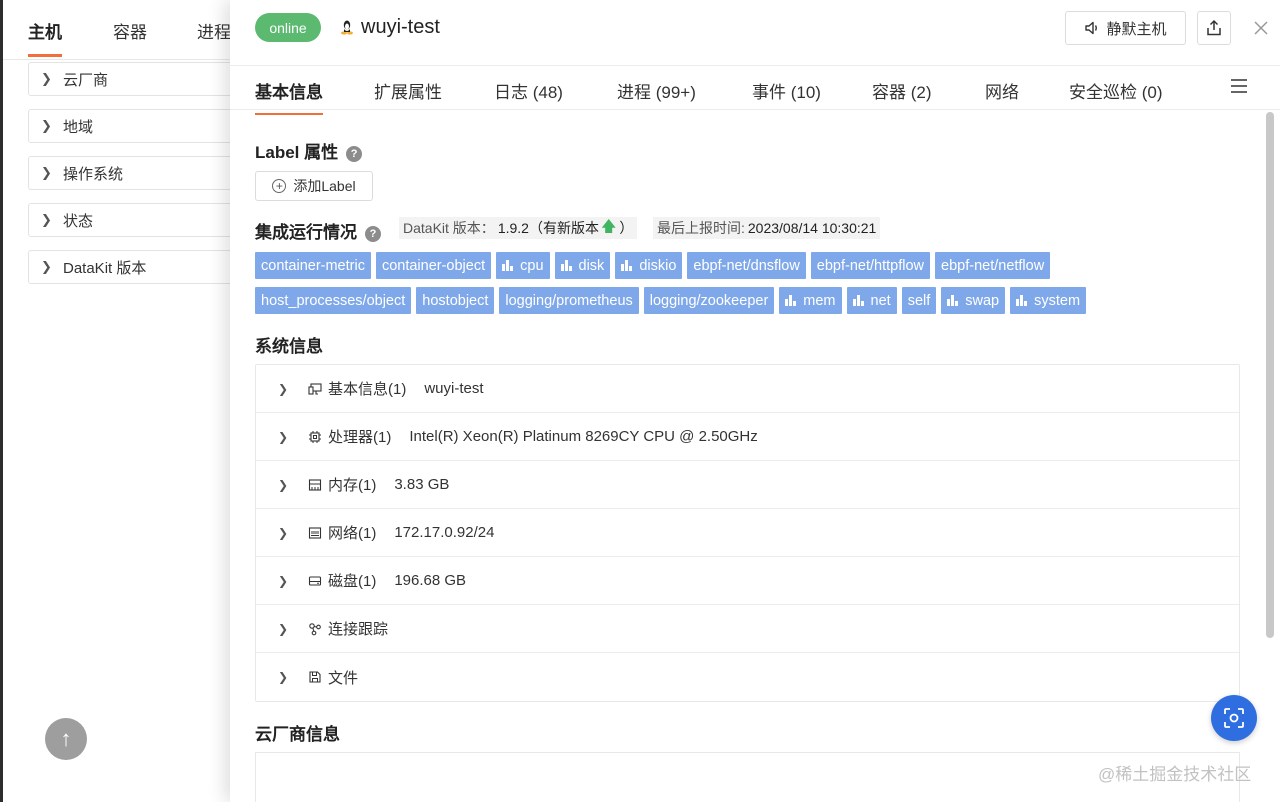 The image size is (1280, 802). I want to click on integration-chip: self, so click(919, 300).